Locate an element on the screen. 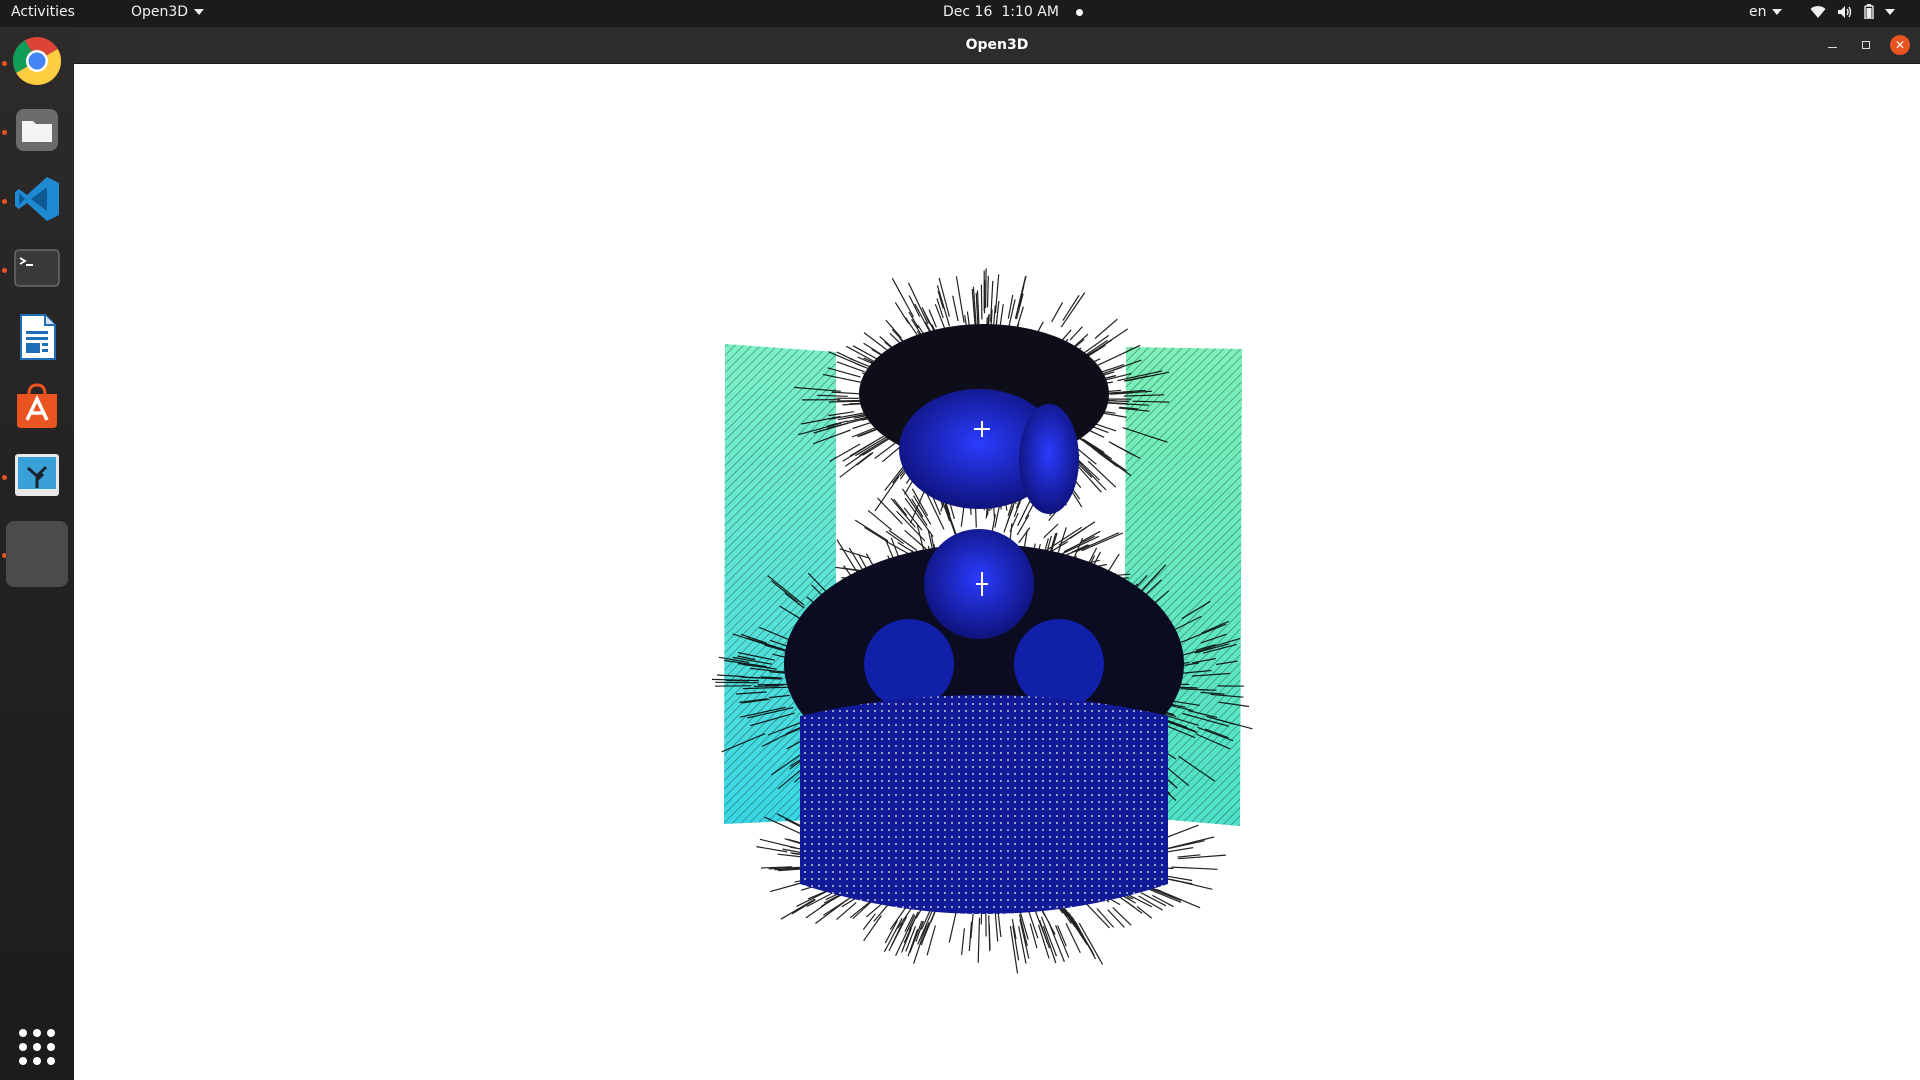 This screenshot has height=1080, width=1920. language-indicator: en is located at coordinates (1765, 12).